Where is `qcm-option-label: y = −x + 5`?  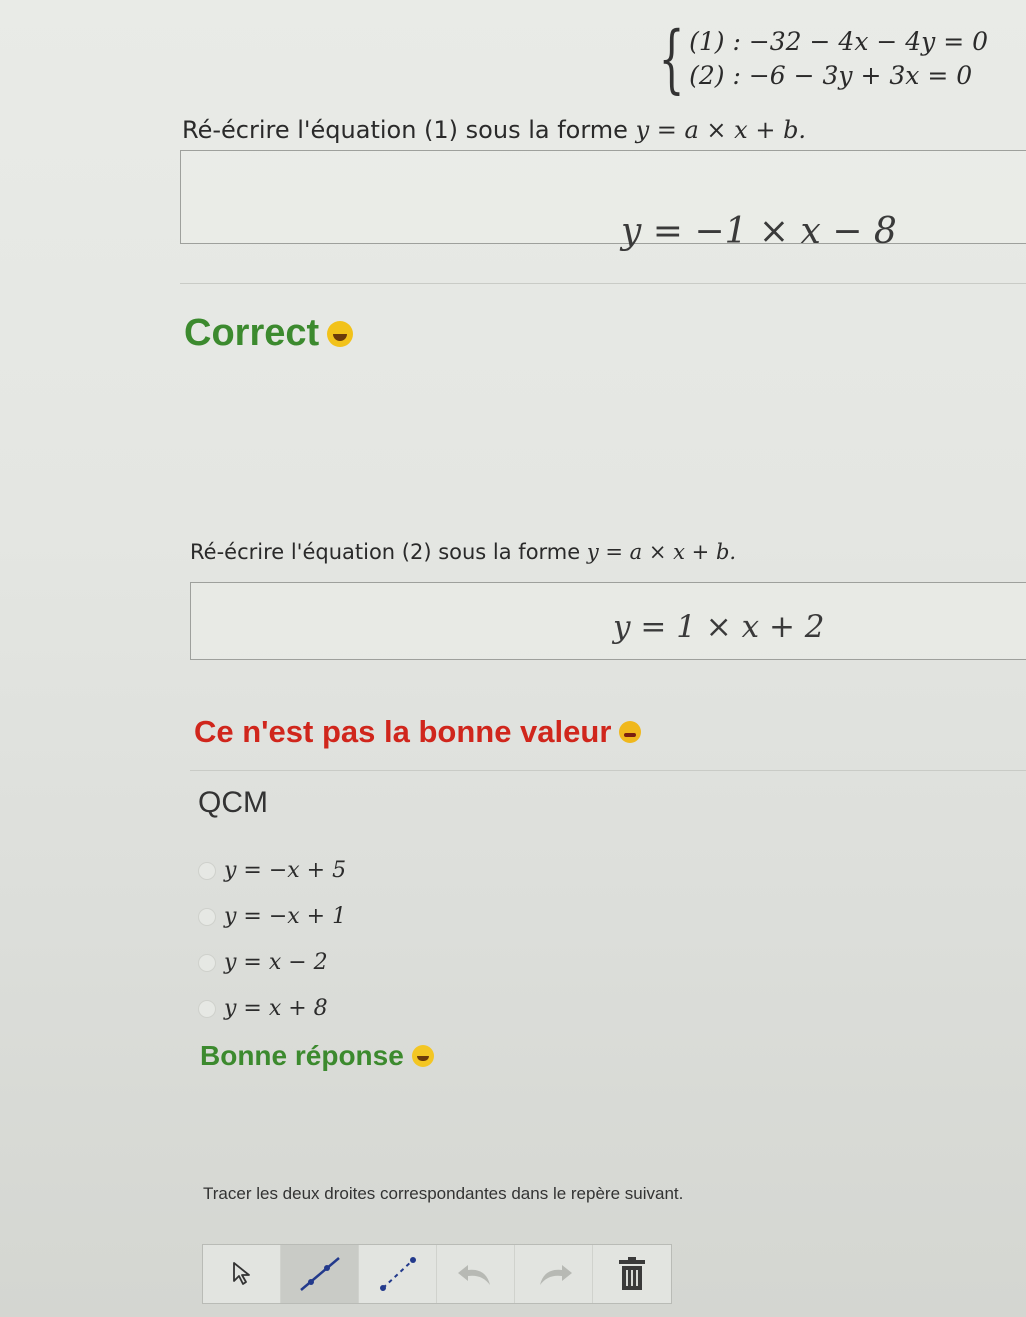
qcm-option-label: y = −x + 5 is located at coordinates (285, 870).